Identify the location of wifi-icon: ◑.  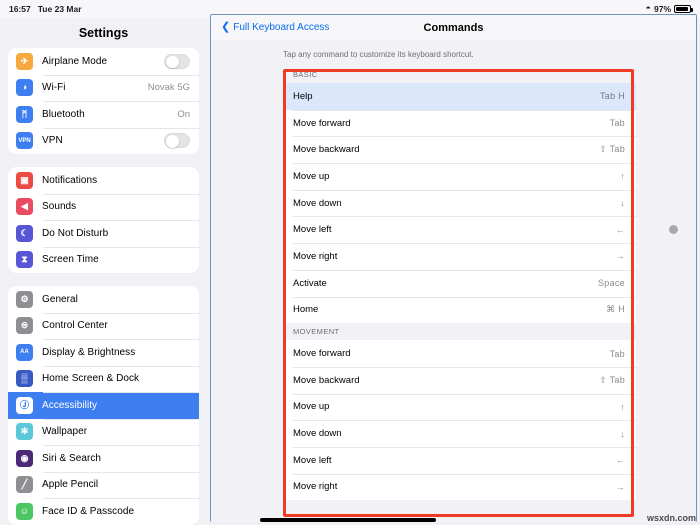
(24, 88).